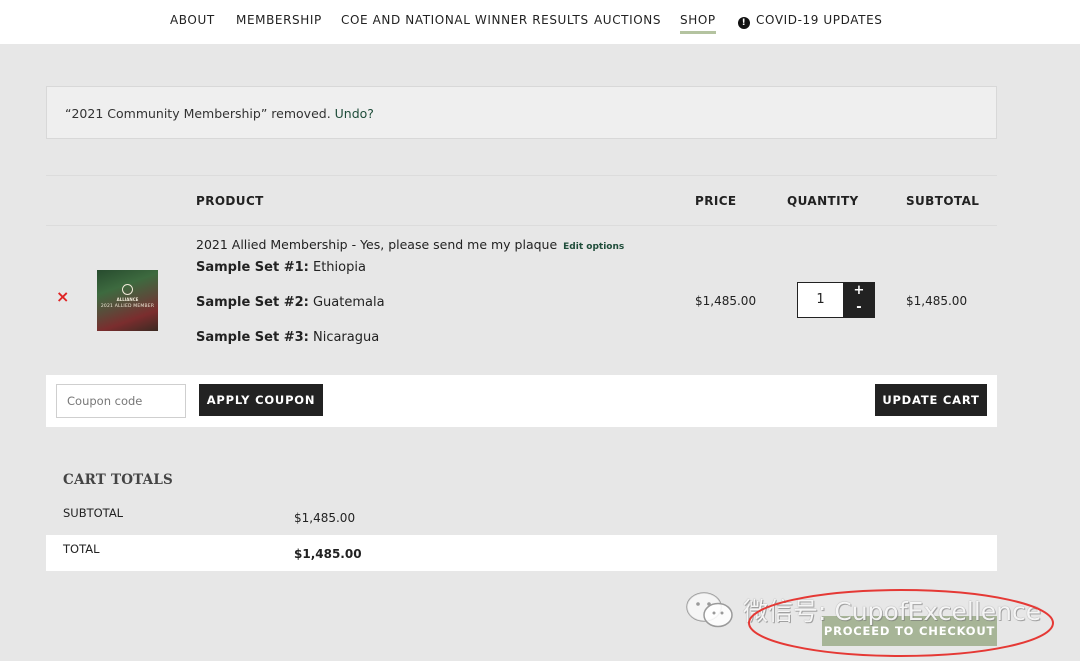  Describe the element at coordinates (698, 23) in the screenshot. I see `nav-item-shop: SHOP` at that location.